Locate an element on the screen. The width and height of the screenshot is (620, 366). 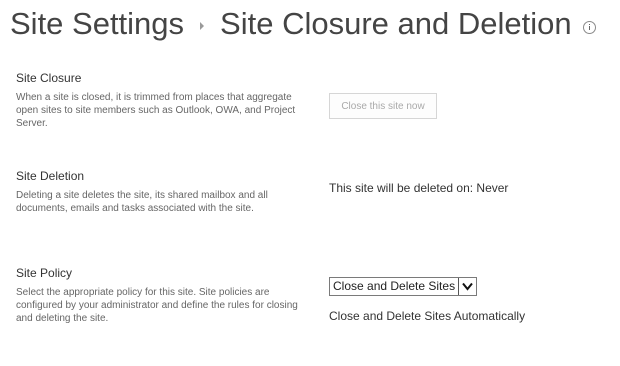
deletion-date-status: This site will be deleted on: Never is located at coordinates (419, 188).